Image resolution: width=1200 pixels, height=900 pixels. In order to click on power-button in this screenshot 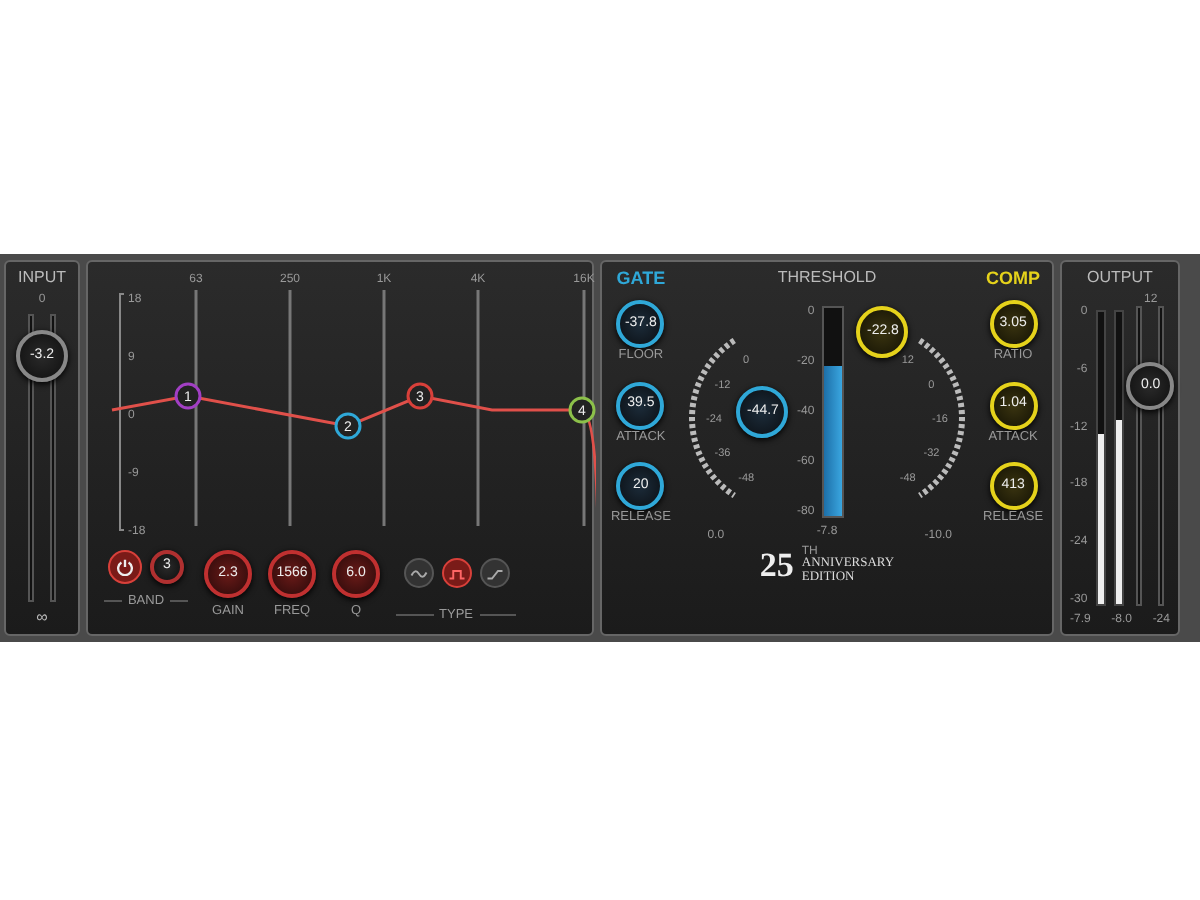, I will do `click(125, 567)`.